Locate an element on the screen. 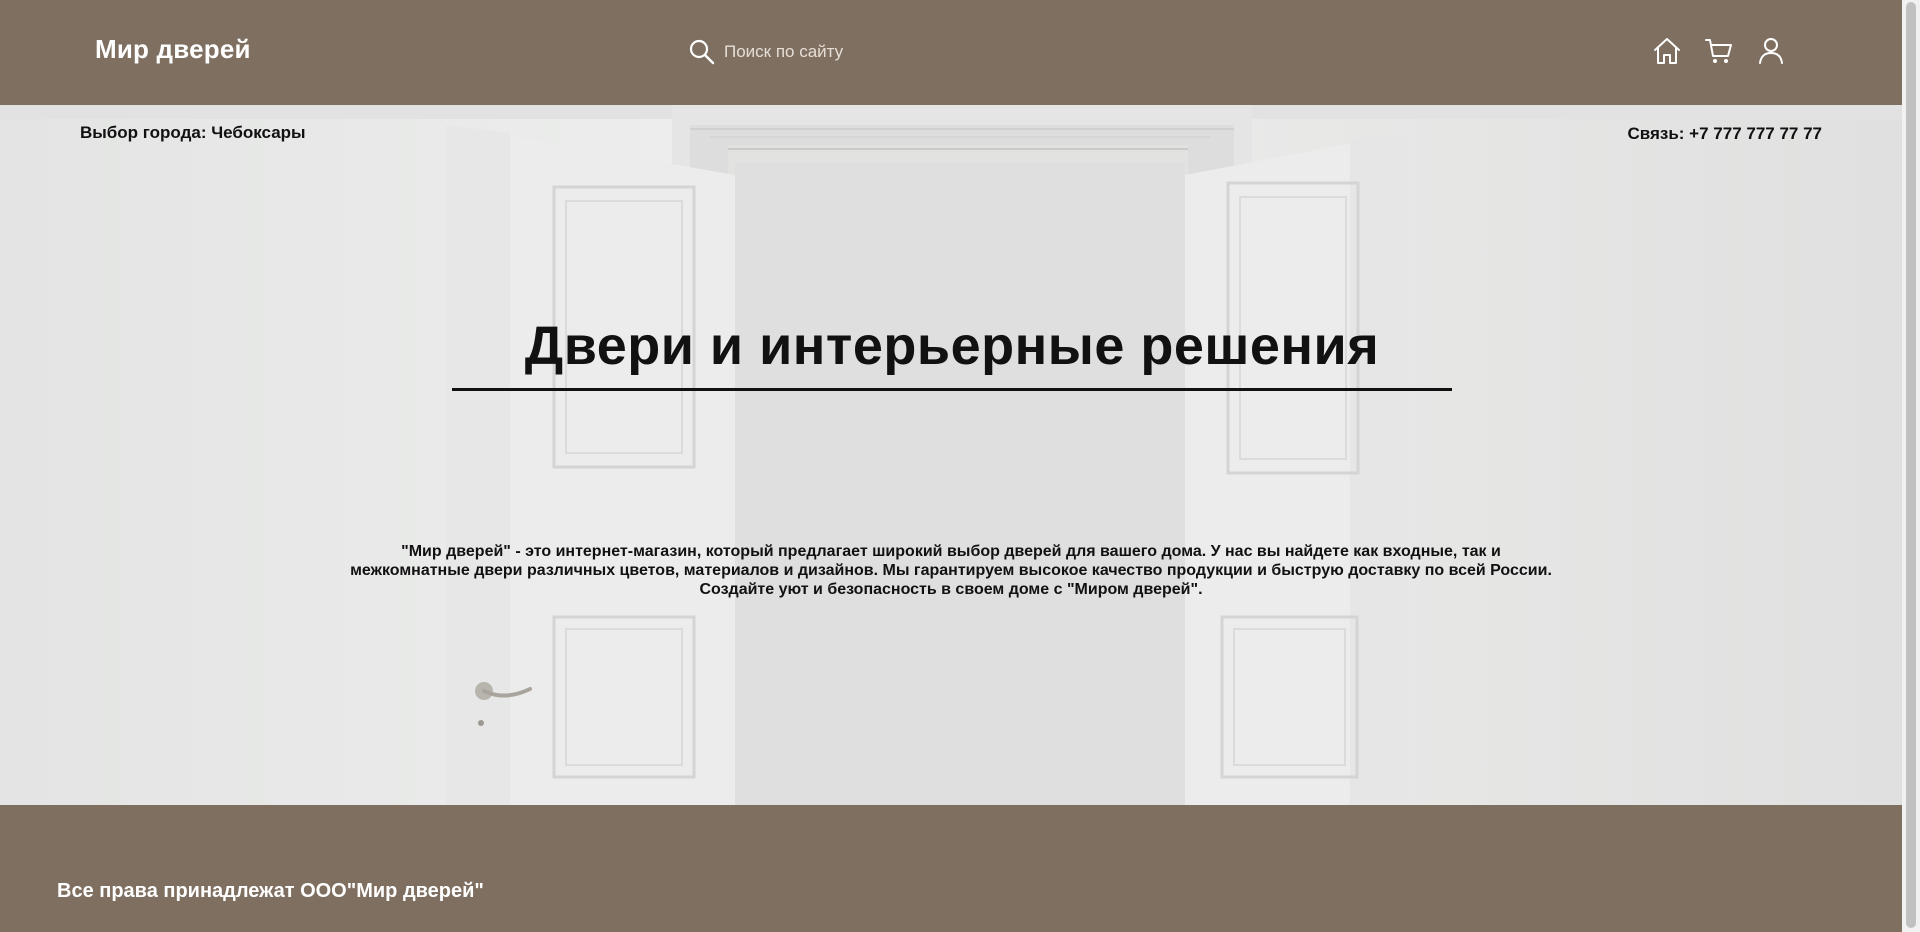 This screenshot has height=932, width=1920. user-icon is located at coordinates (1771, 51).